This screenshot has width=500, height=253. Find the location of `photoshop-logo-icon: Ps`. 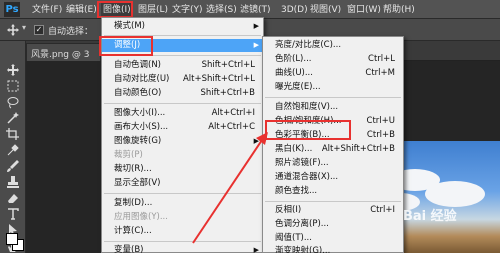

photoshop-logo-icon: Ps is located at coordinates (12, 9).